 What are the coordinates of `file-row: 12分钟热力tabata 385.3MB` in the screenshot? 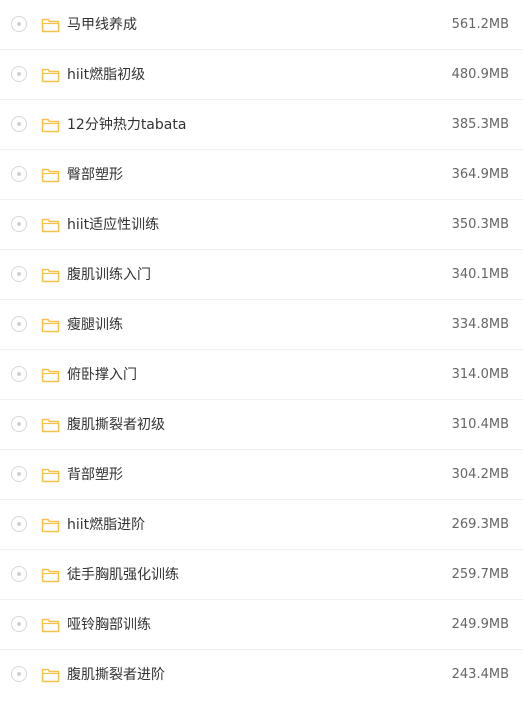 It's located at (261, 125).